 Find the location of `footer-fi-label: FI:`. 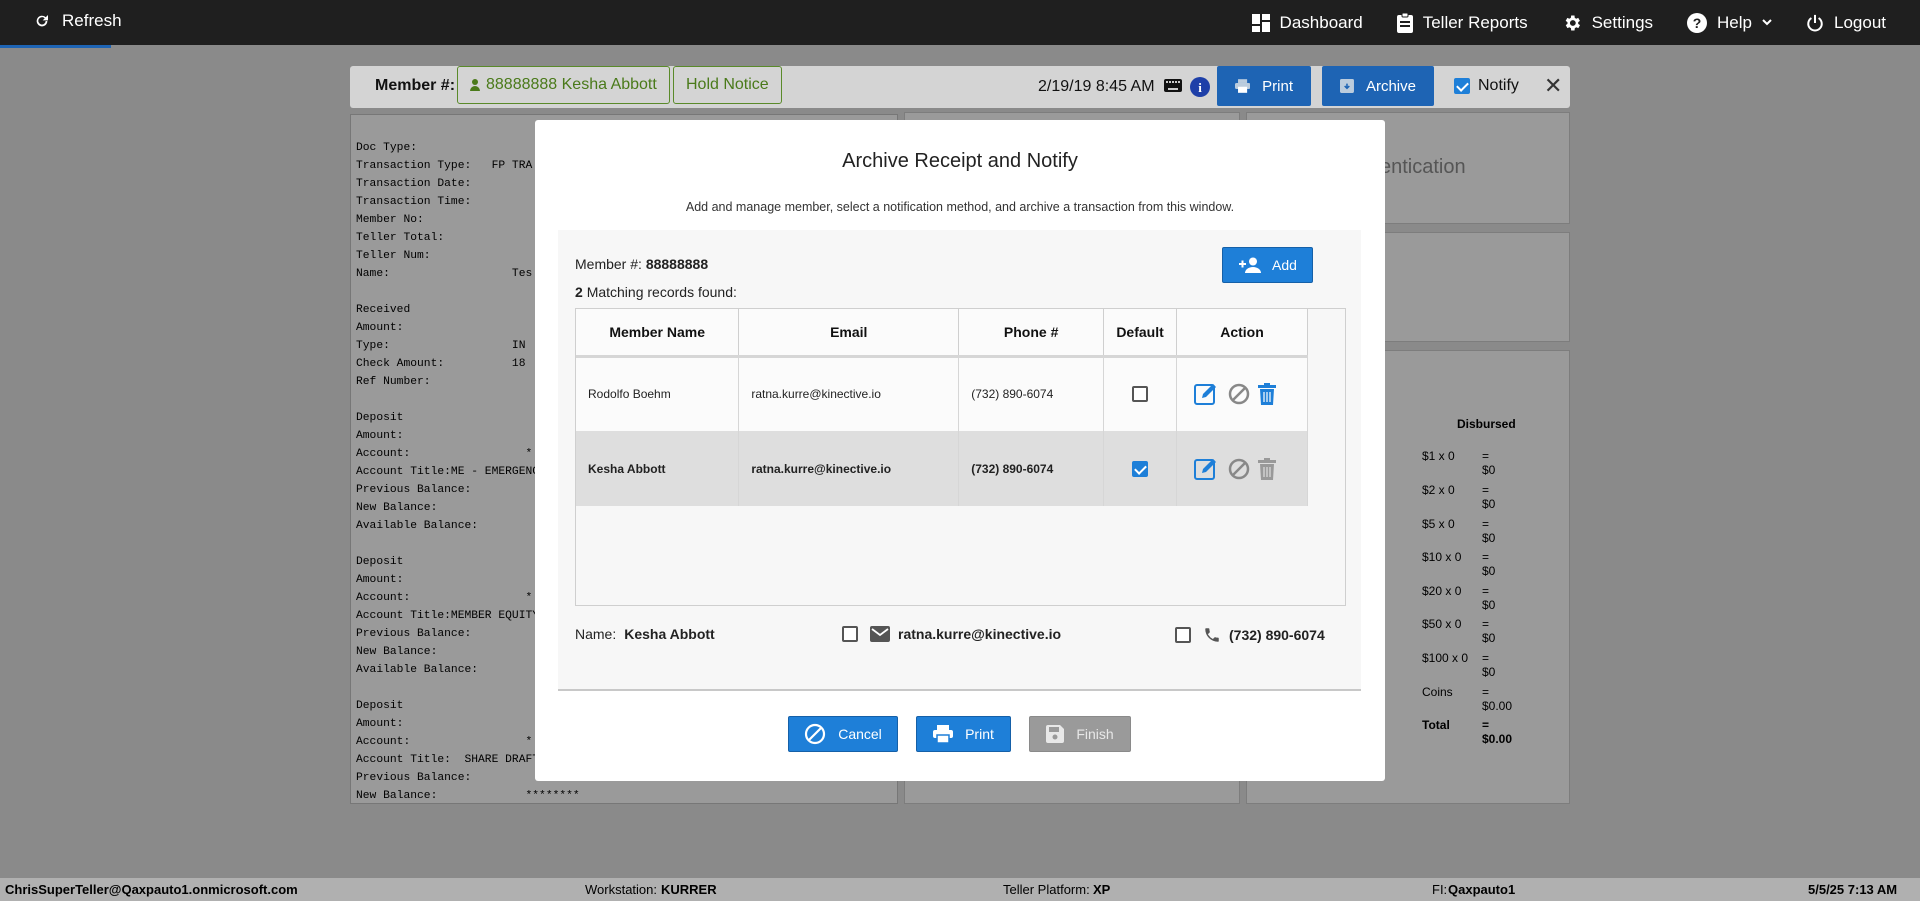

footer-fi-label: FI: is located at coordinates (1440, 889).